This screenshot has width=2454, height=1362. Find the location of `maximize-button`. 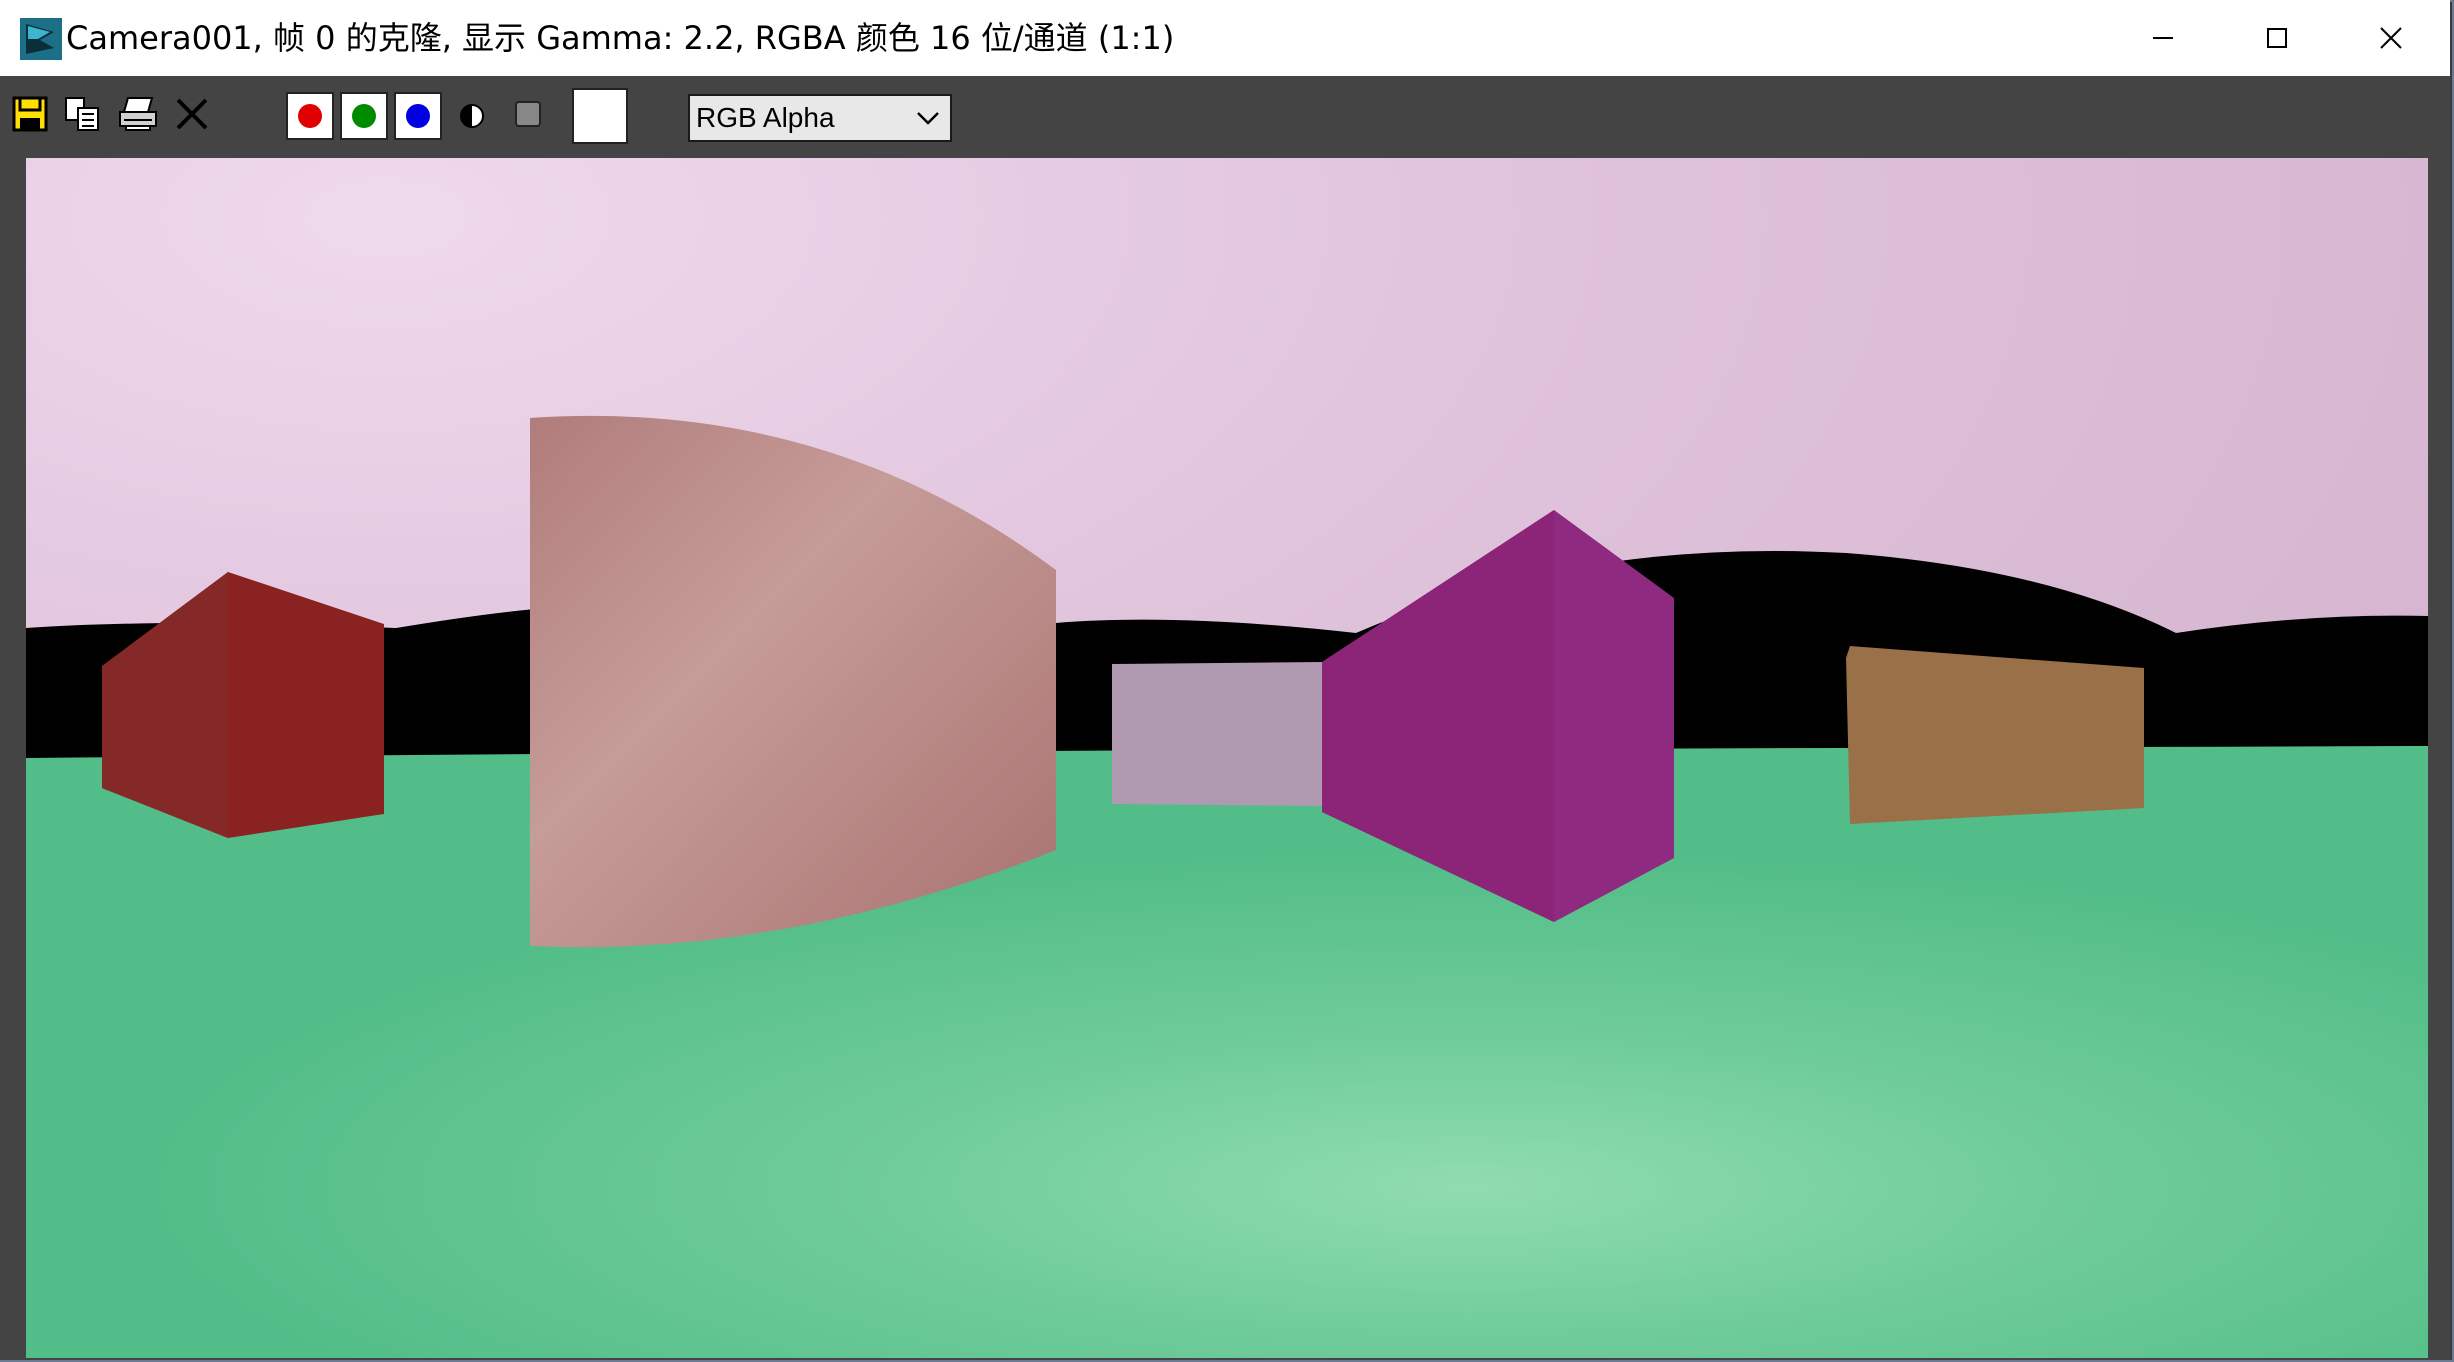

maximize-button is located at coordinates (2277, 38).